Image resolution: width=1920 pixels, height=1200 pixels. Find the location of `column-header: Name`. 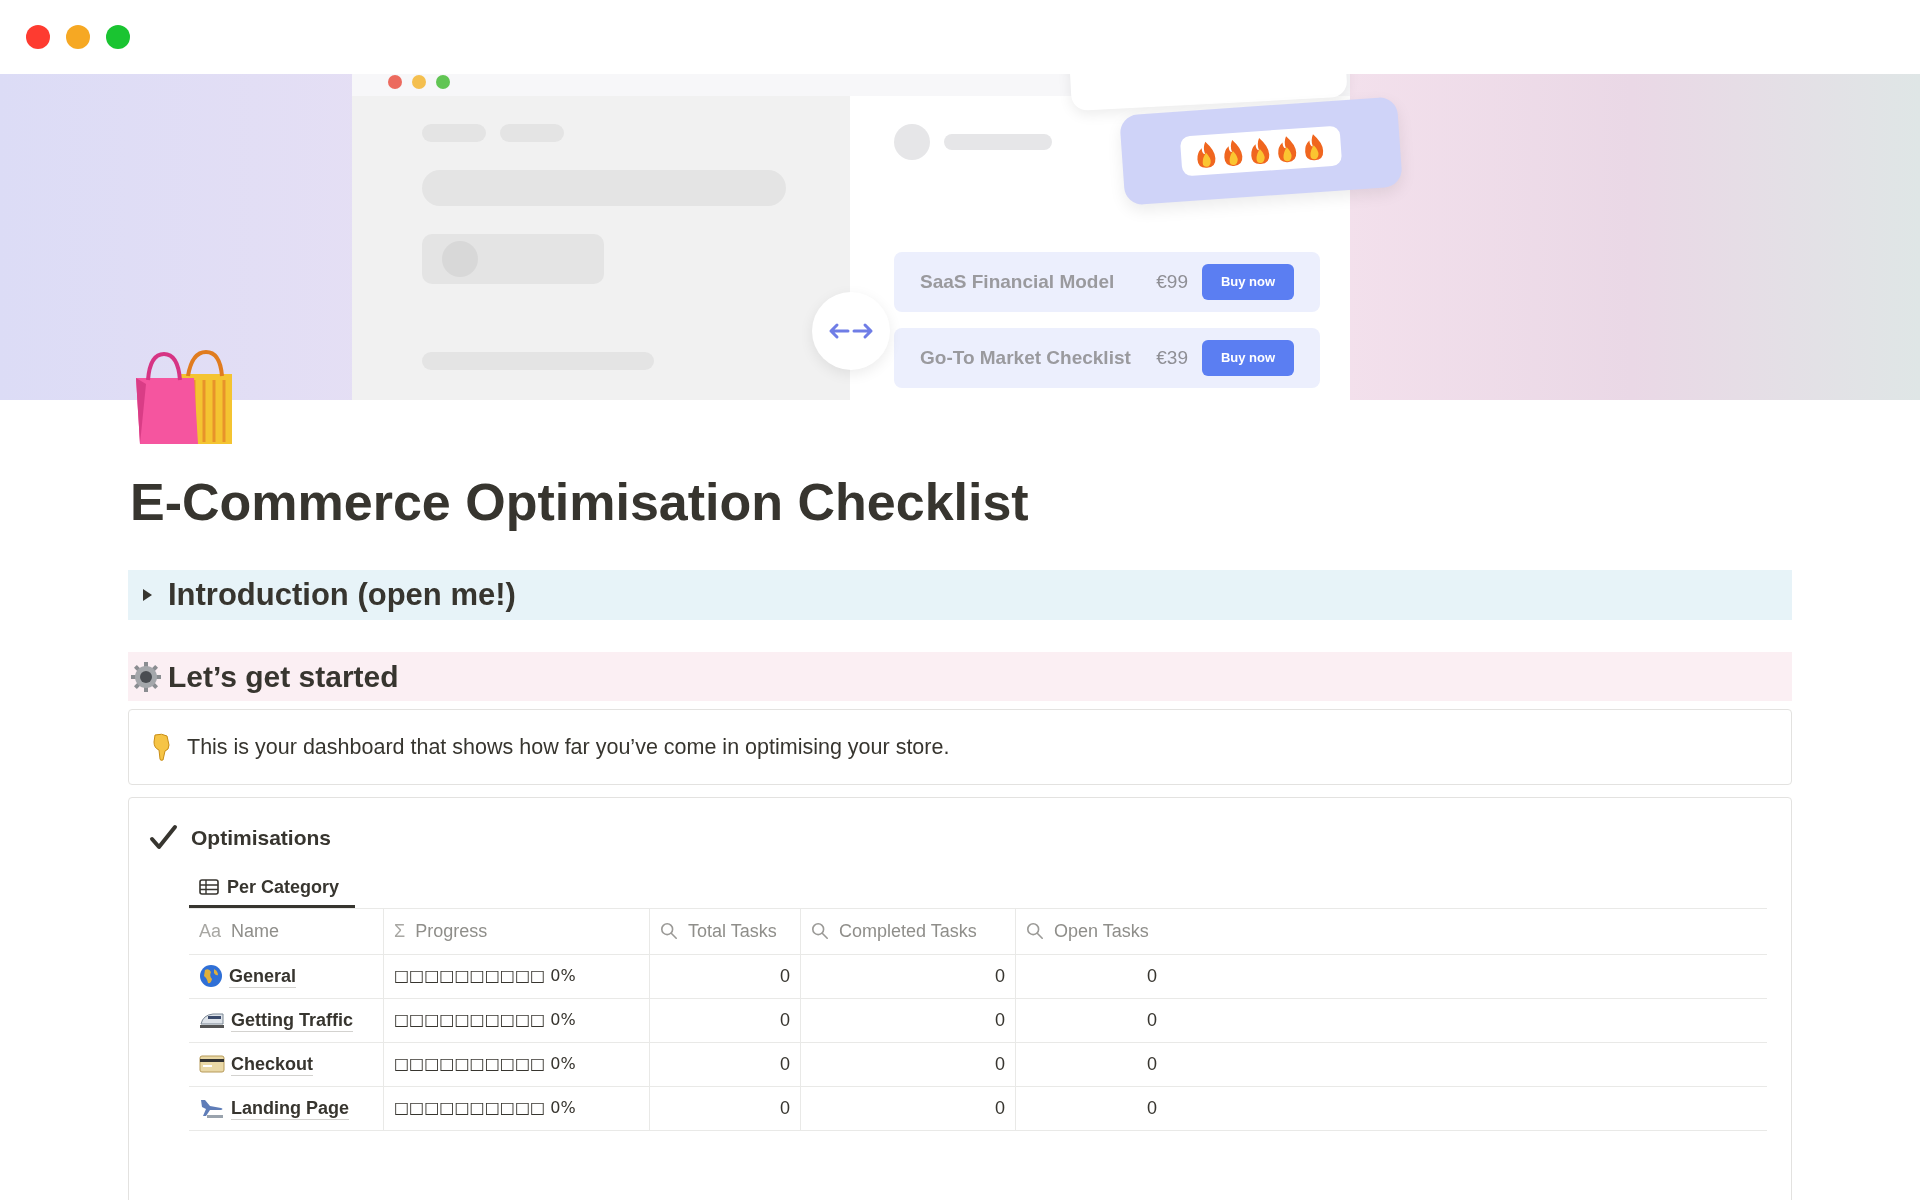

column-header: Name is located at coordinates (255, 931).